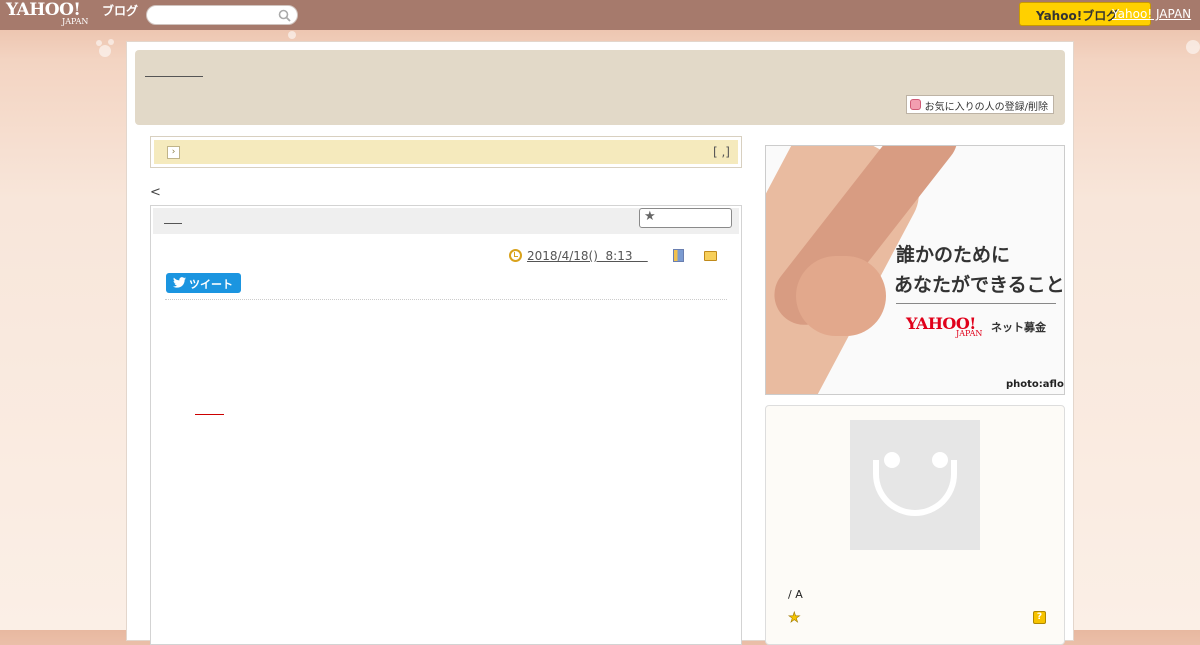  Describe the element at coordinates (1035, 384) in the screenshot. I see `ad-photo-credit: photo:aflo` at that location.